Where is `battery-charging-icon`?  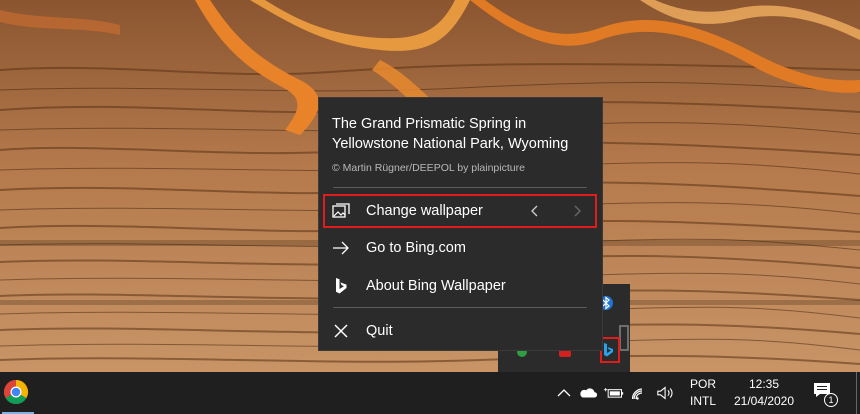 battery-charging-icon is located at coordinates (614, 393).